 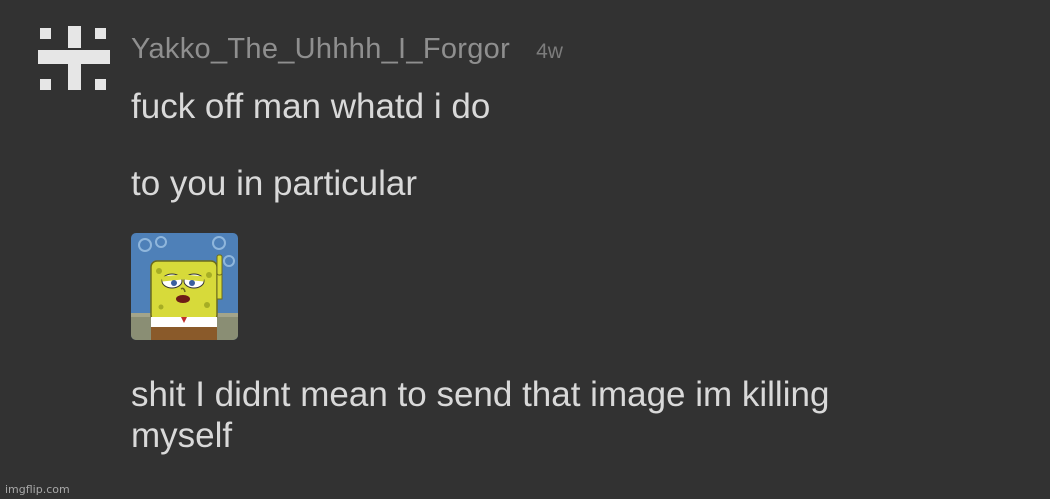 I want to click on comment-header: Yakko_The_Uhhhh_I_Forgor 4w, so click(x=347, y=49).